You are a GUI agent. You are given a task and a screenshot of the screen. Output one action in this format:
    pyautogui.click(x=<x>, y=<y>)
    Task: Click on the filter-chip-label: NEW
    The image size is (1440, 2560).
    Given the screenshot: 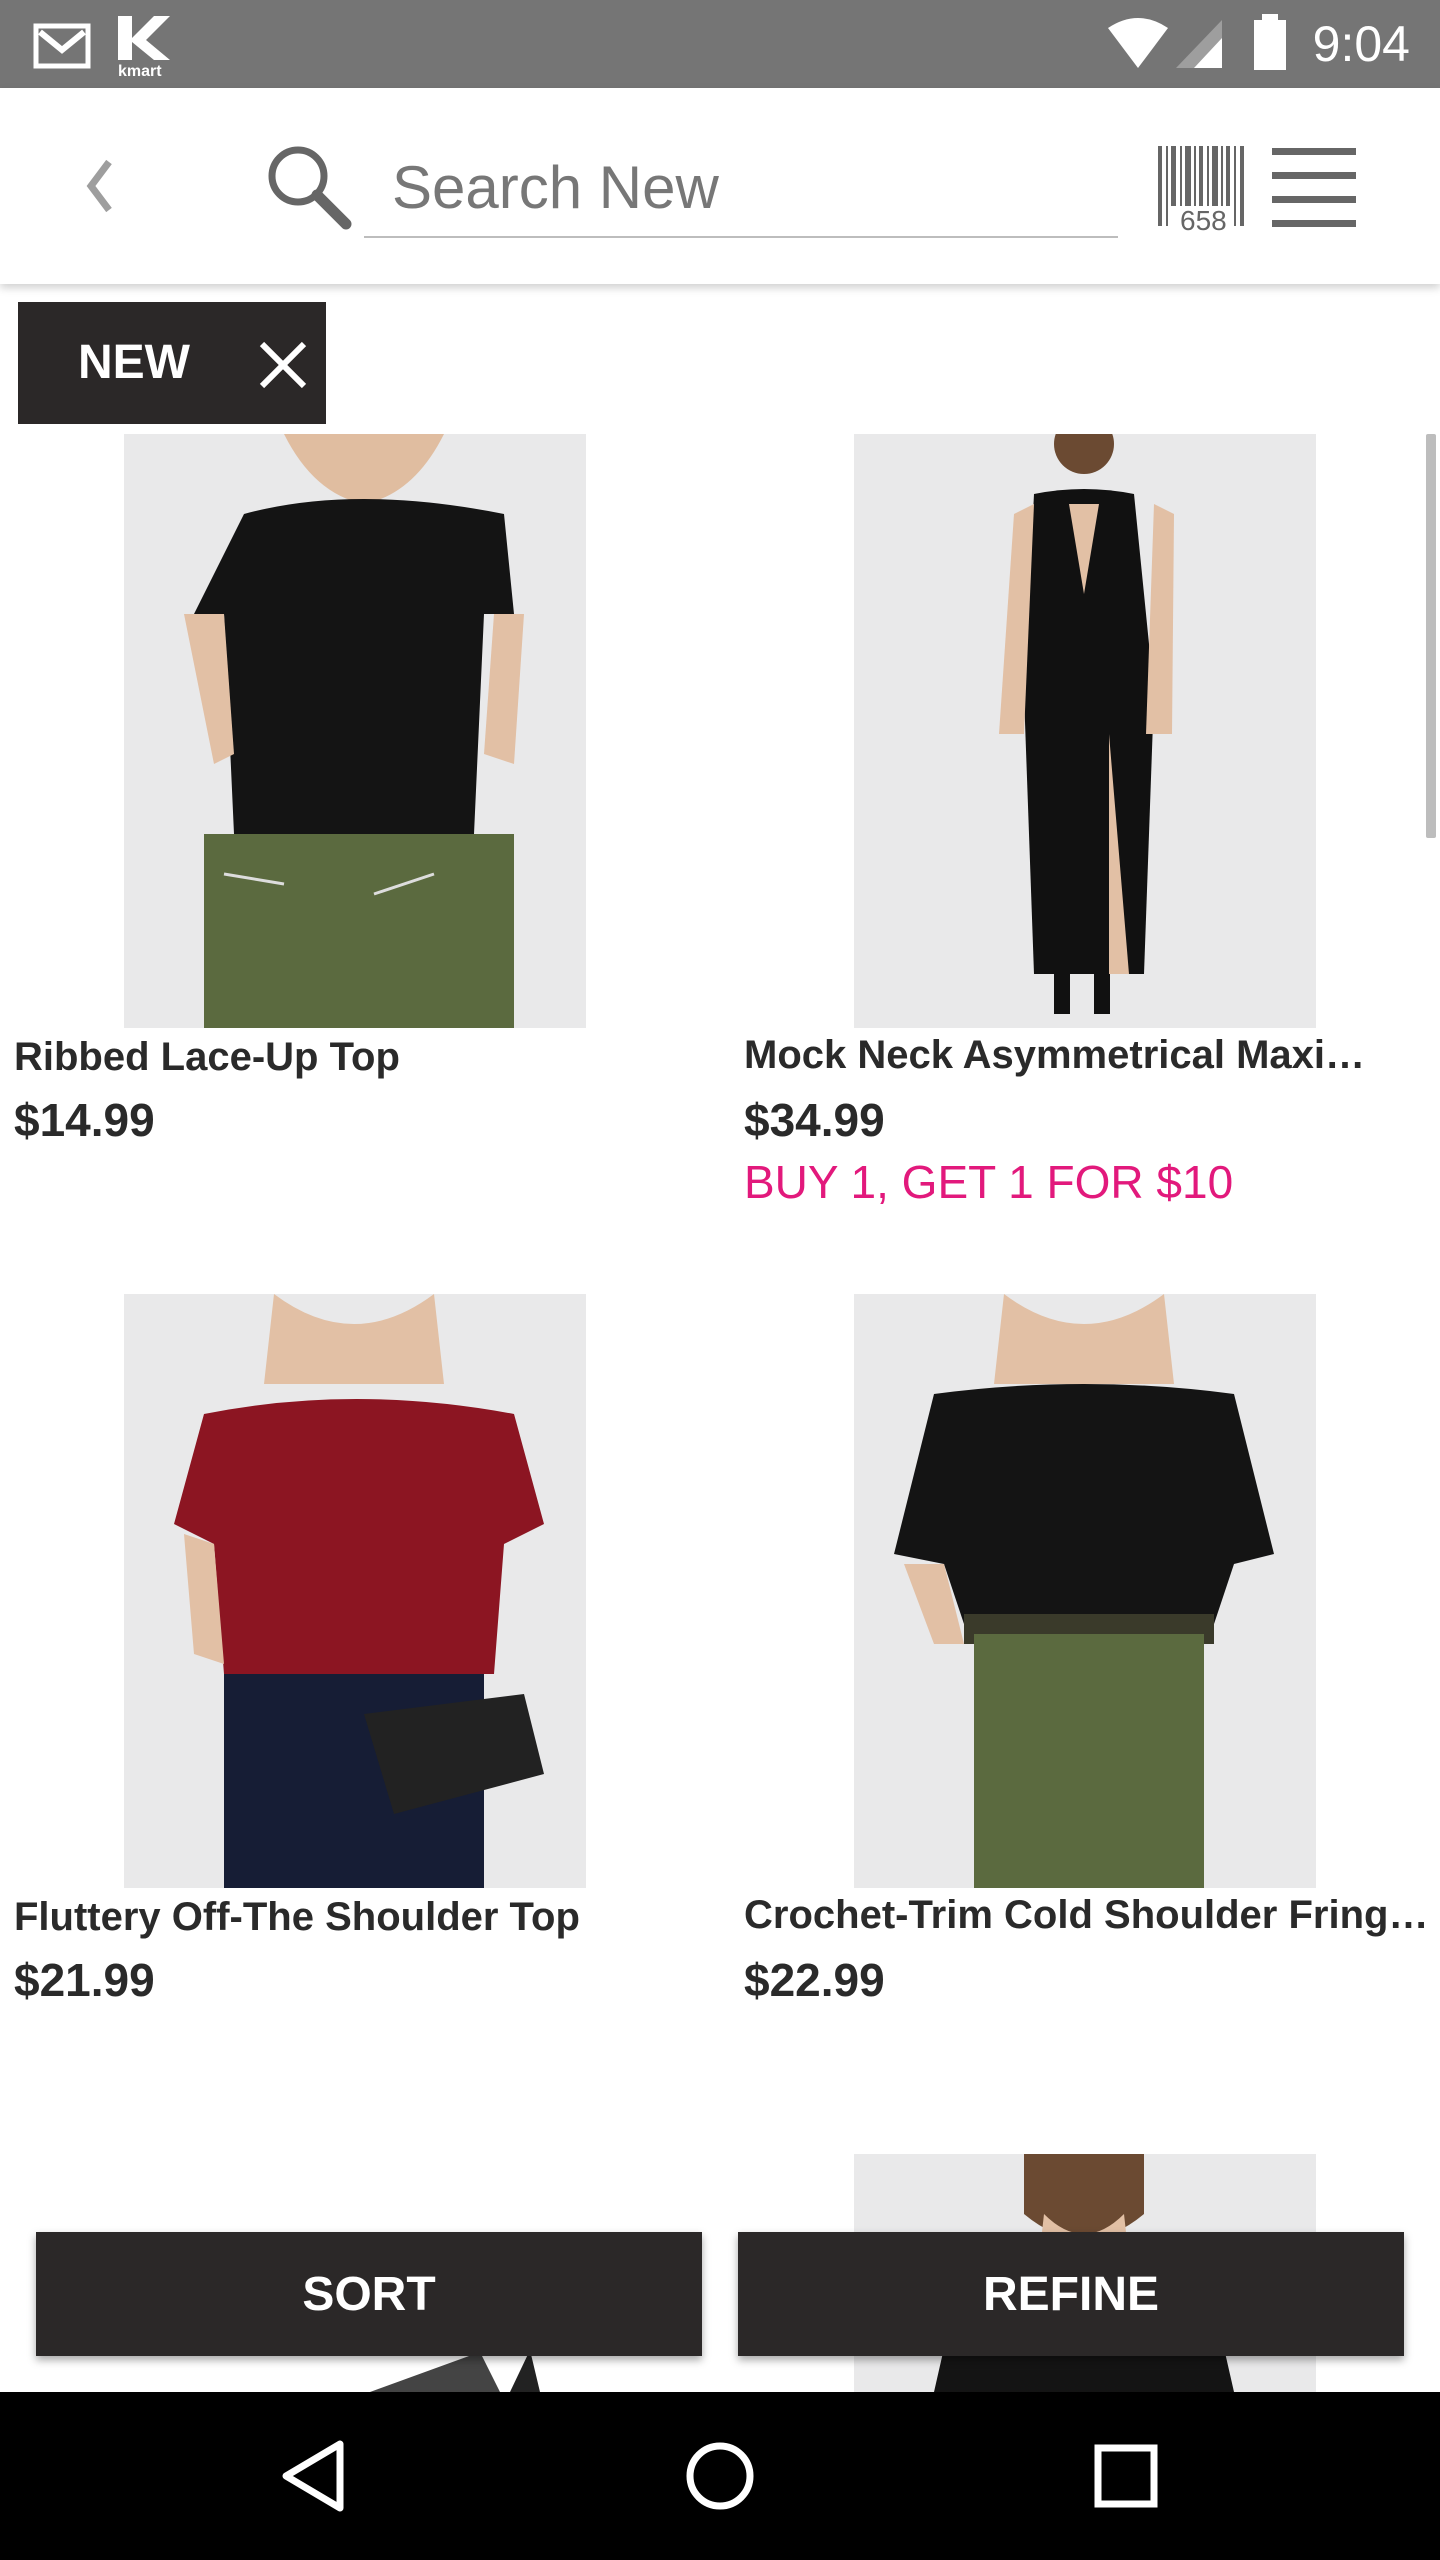 What is the action you would take?
    pyautogui.click(x=134, y=362)
    